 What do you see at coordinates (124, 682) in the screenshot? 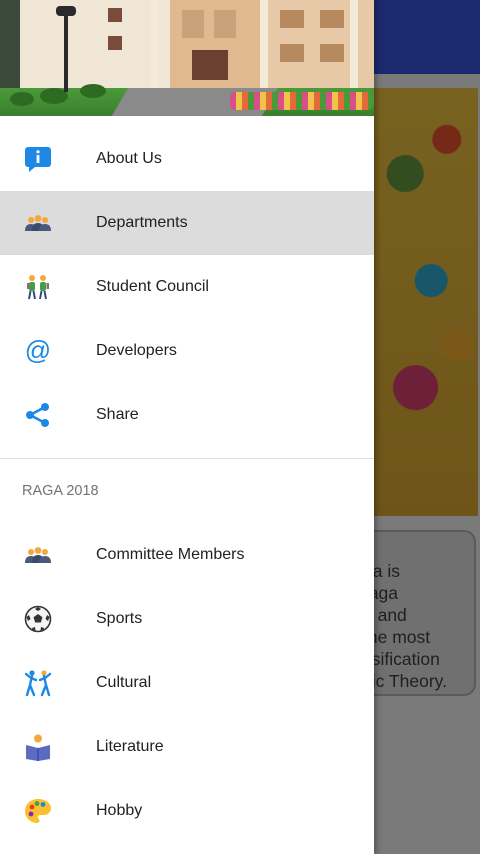
I see `drawer-item-label: Cultural` at bounding box center [124, 682].